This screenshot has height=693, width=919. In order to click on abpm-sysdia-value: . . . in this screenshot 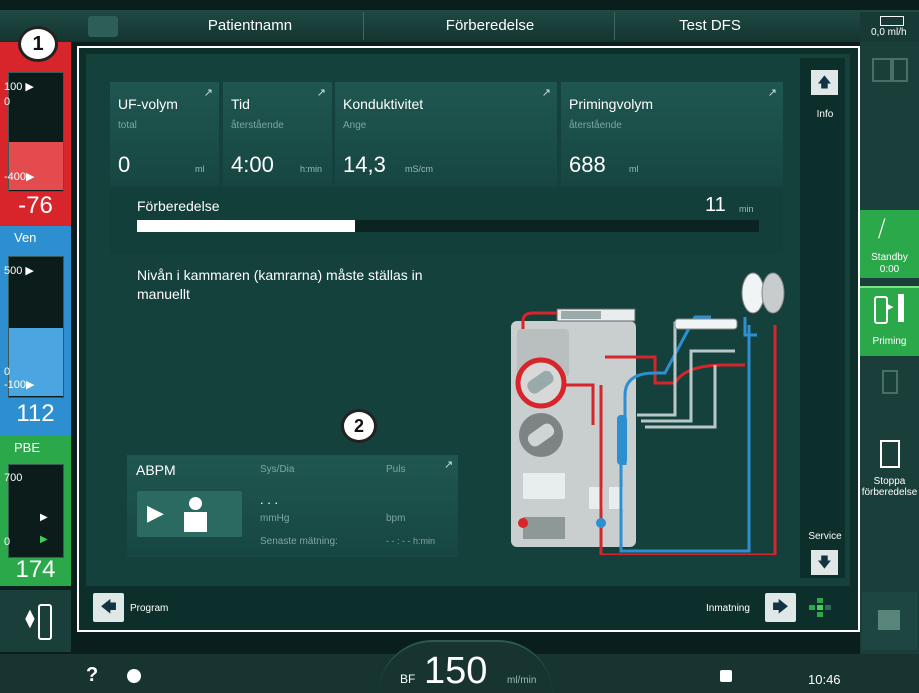, I will do `click(269, 499)`.